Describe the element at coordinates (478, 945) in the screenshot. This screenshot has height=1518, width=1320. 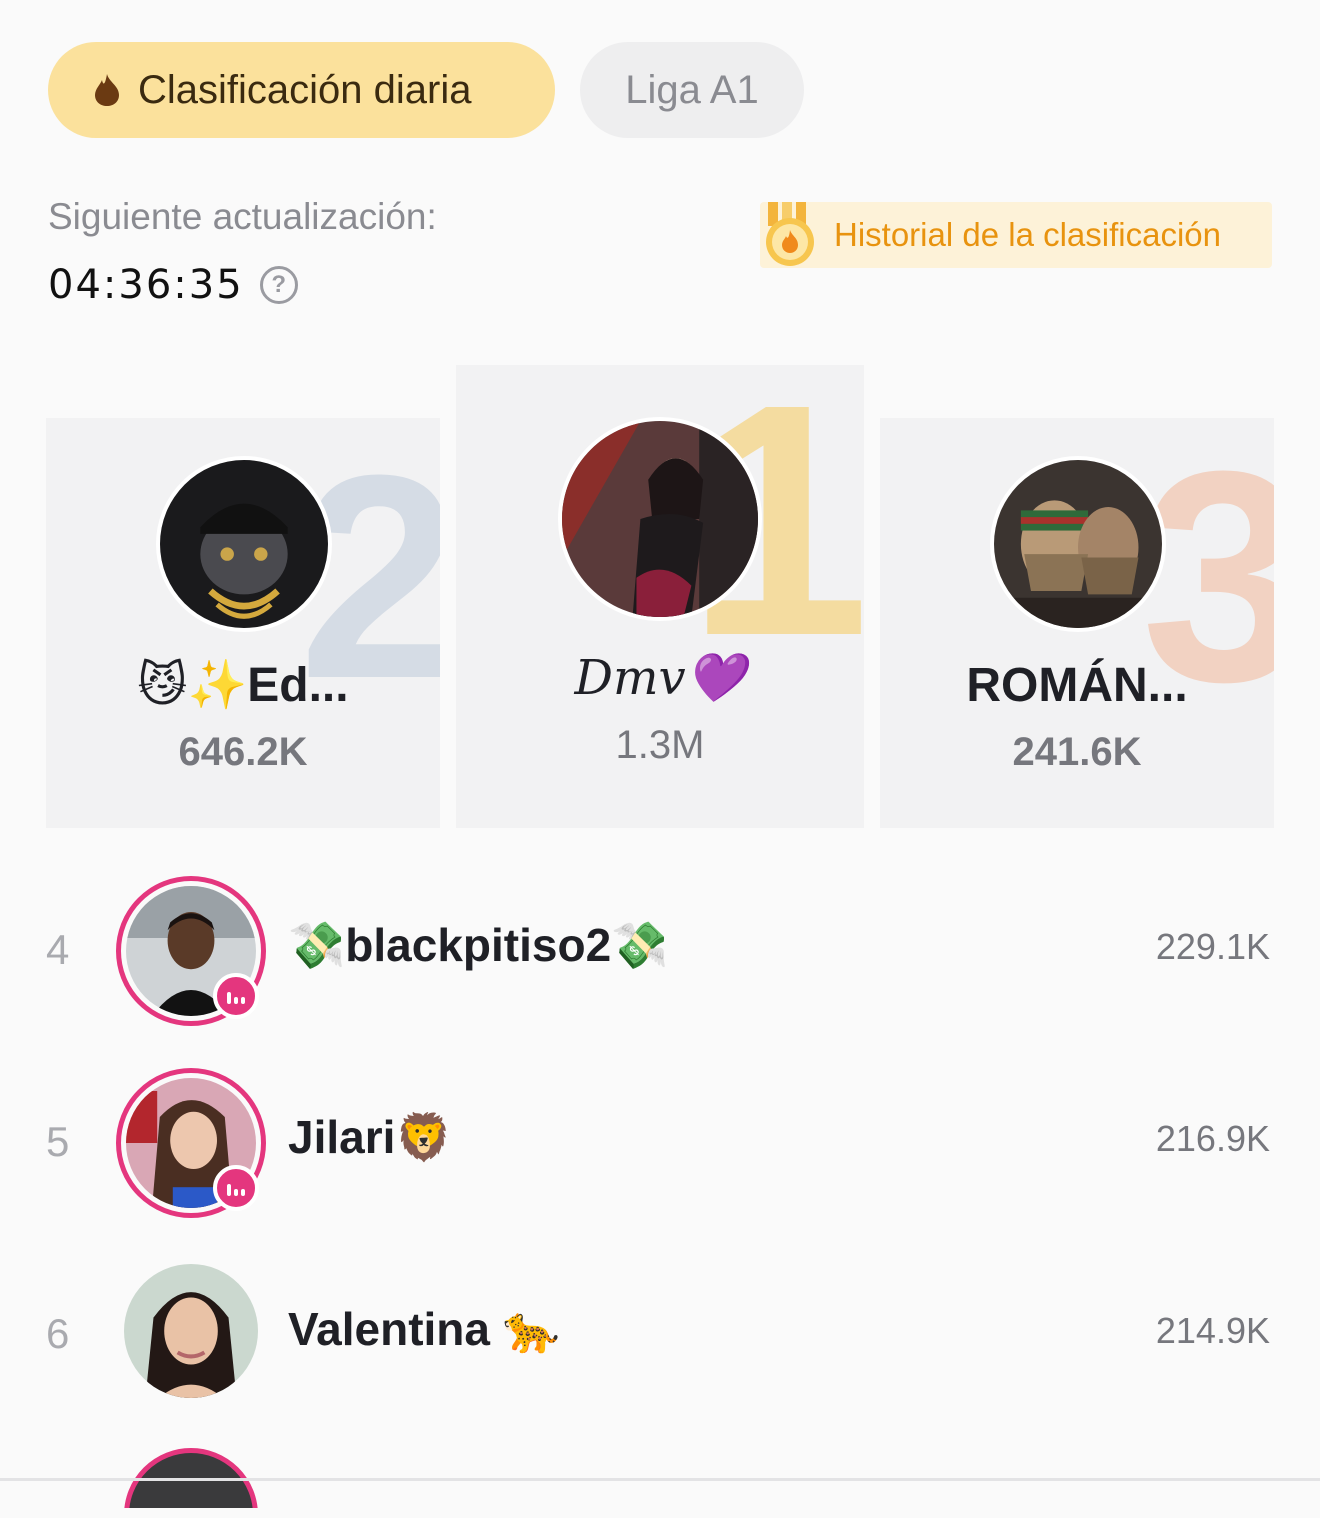
I see `list-name: 💸blackpitiso2💸` at that location.